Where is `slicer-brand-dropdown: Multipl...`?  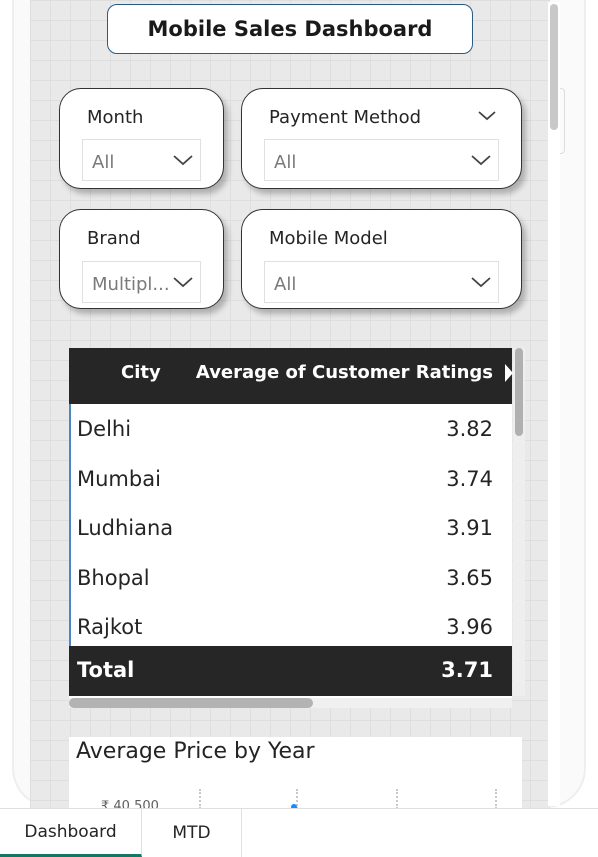
slicer-brand-dropdown: Multipl... is located at coordinates (141, 282).